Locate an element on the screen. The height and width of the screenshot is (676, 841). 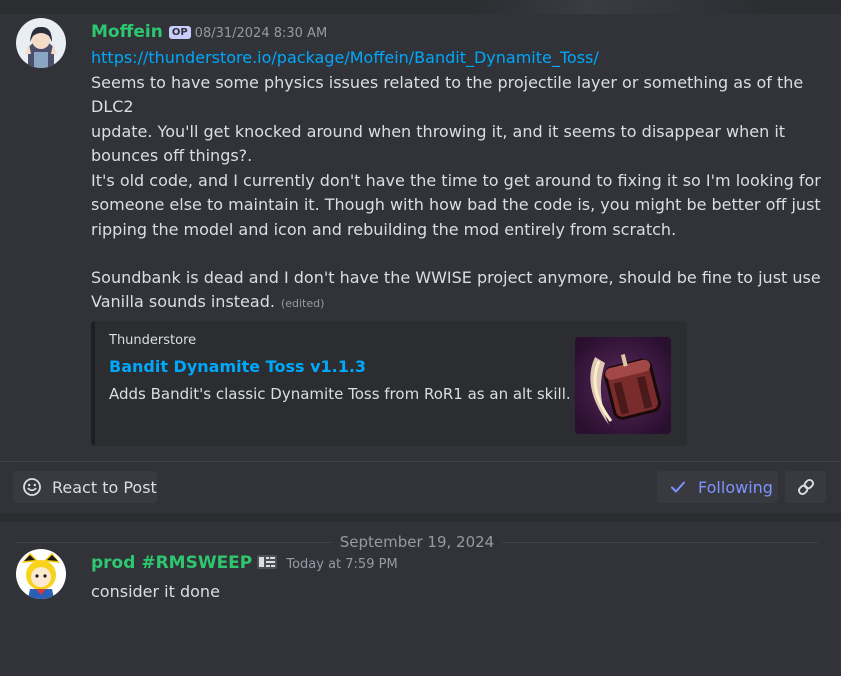
following-button: Following is located at coordinates (717, 487).